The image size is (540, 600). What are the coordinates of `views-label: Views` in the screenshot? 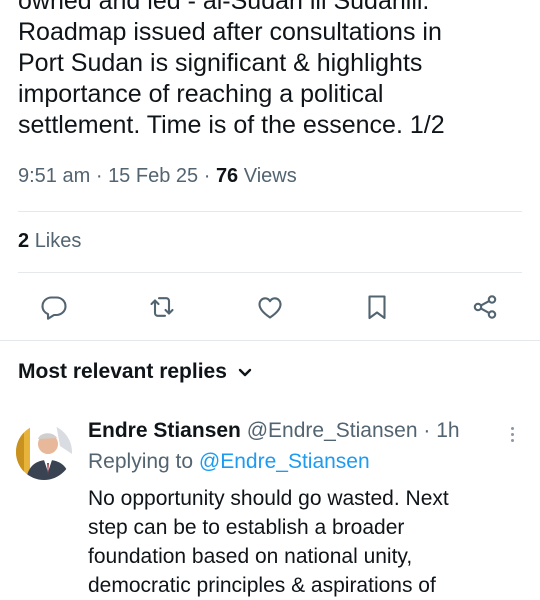 It's located at (270, 176).